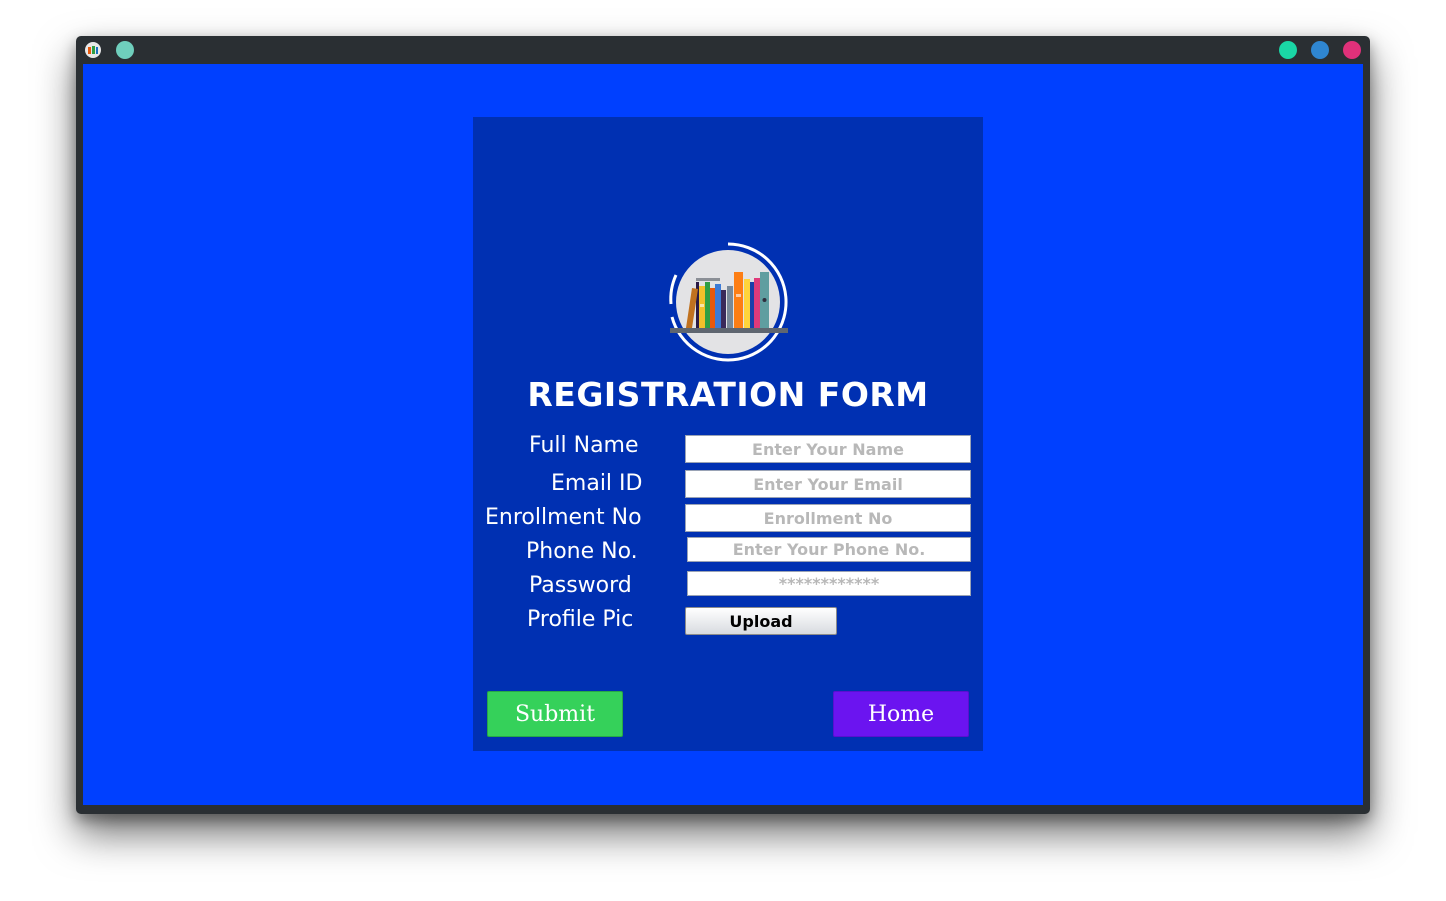 Image resolution: width=1446 pixels, height=901 pixels. Describe the element at coordinates (584, 445) in the screenshot. I see `full-name-label: Full Name` at that location.